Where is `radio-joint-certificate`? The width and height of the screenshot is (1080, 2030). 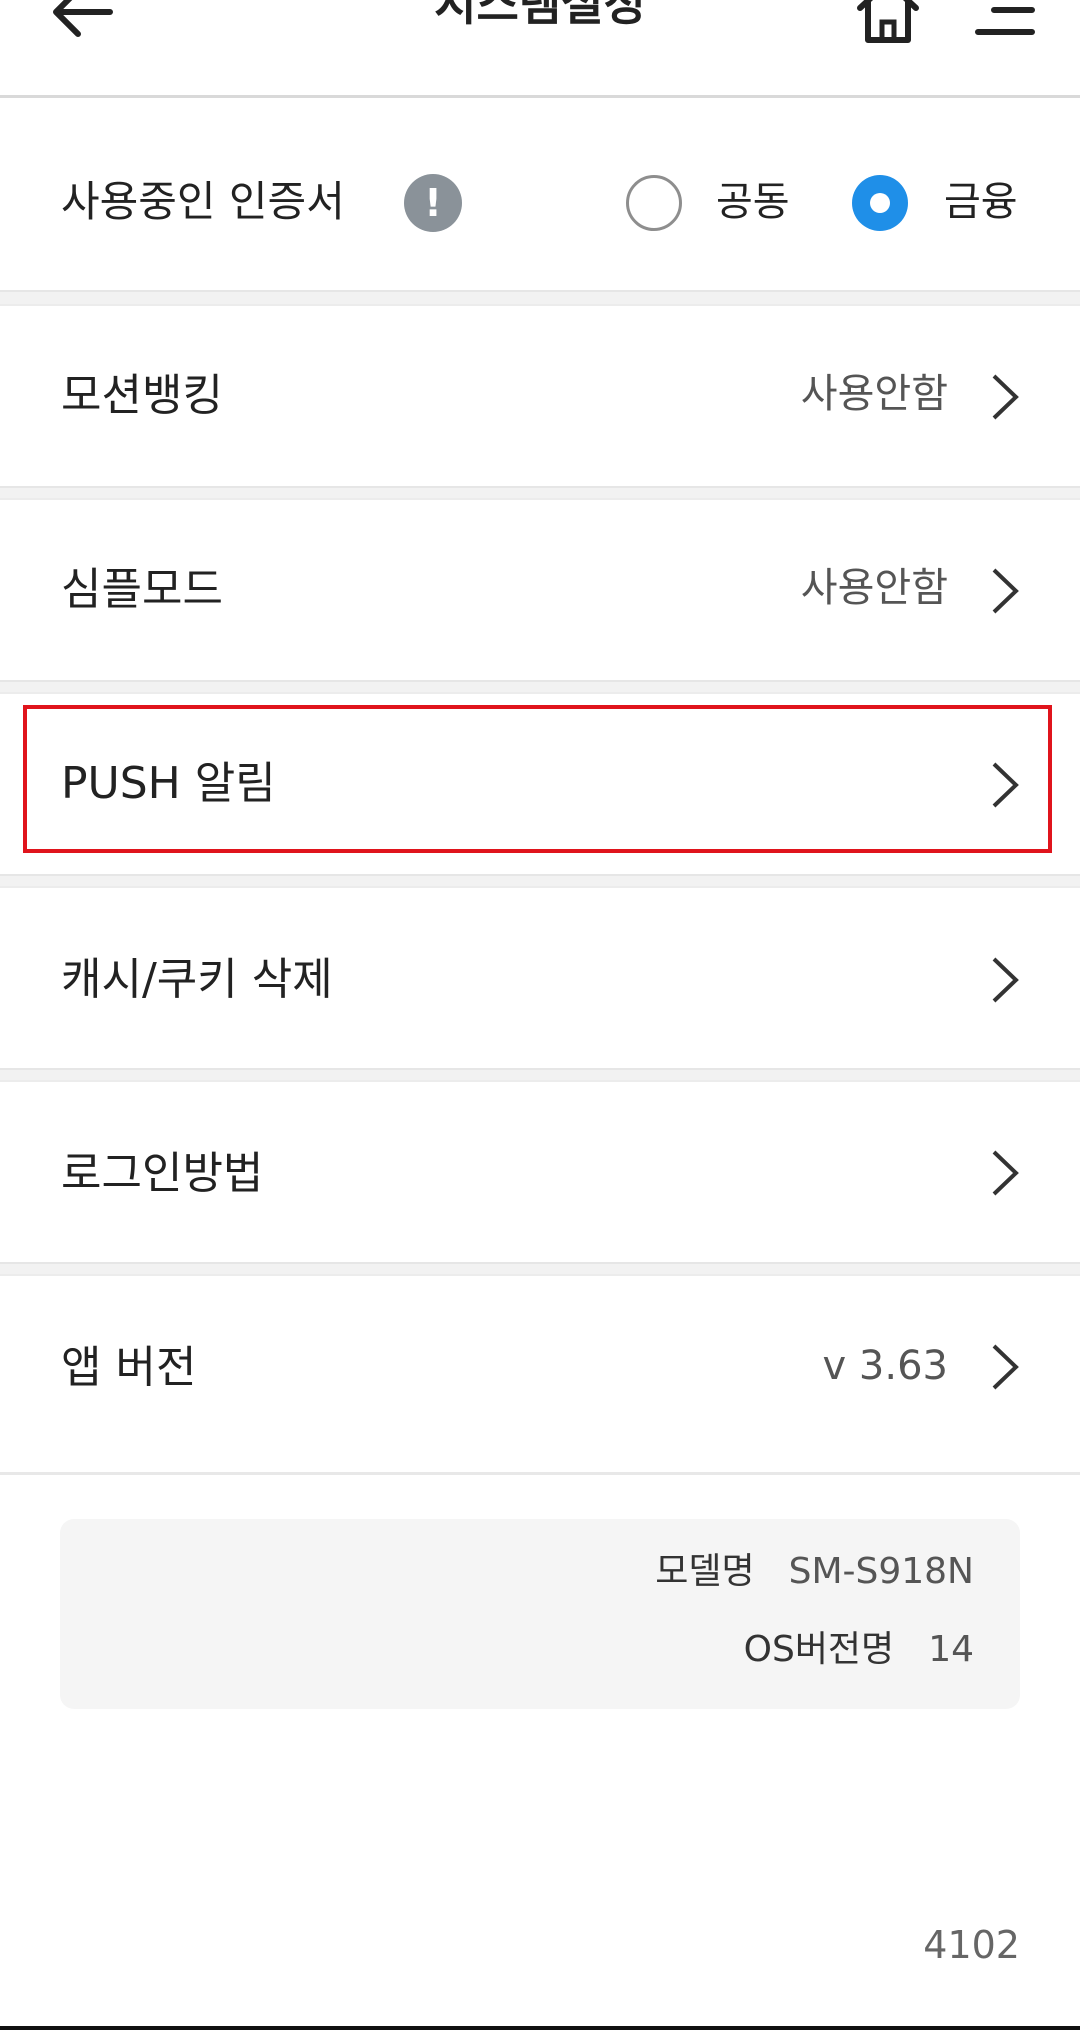
radio-joint-certificate is located at coordinates (654, 203).